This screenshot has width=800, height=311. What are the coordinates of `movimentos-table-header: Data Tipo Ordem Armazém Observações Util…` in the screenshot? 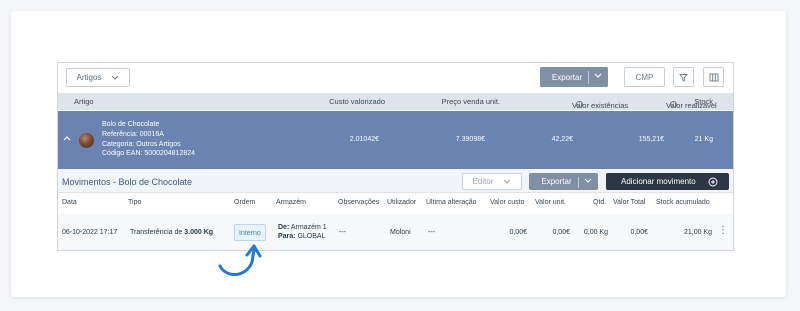 It's located at (395, 202).